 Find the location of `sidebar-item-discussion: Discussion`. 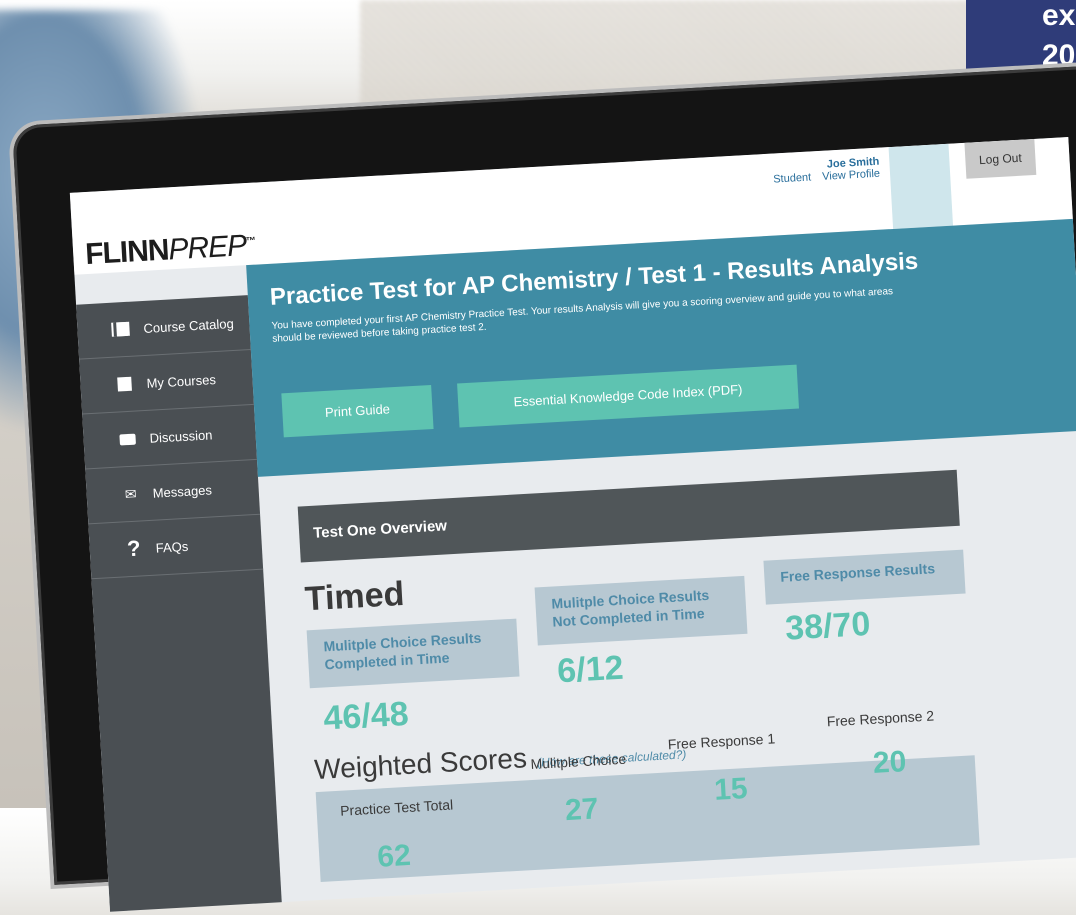

sidebar-item-discussion: Discussion is located at coordinates (170, 437).